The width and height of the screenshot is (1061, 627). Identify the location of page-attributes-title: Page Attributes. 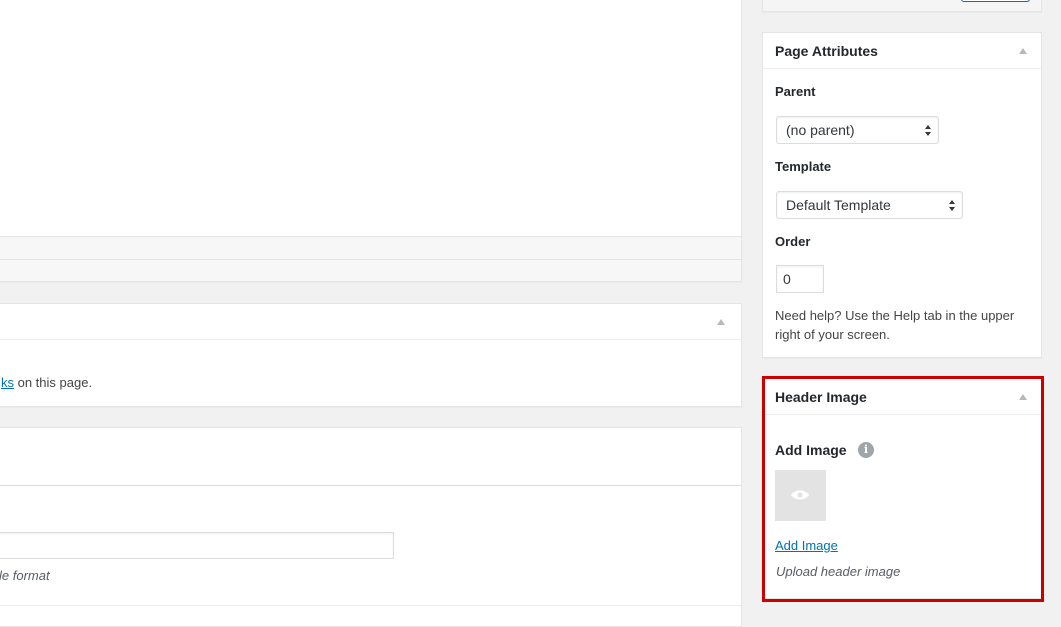
(826, 51).